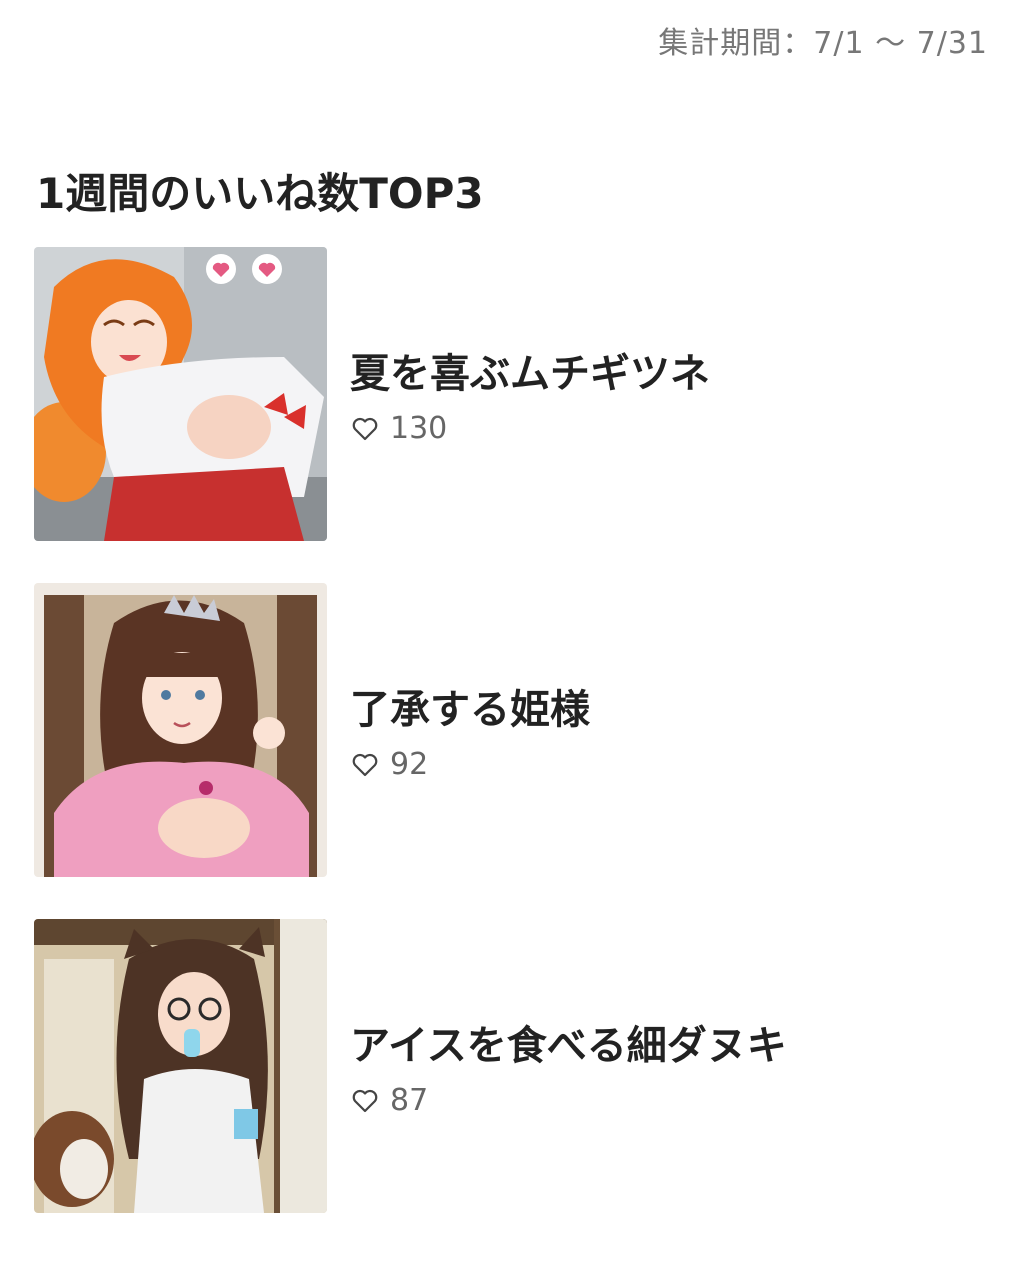 The height and width of the screenshot is (1263, 1024). I want to click on like-count-3: 87, so click(390, 1100).